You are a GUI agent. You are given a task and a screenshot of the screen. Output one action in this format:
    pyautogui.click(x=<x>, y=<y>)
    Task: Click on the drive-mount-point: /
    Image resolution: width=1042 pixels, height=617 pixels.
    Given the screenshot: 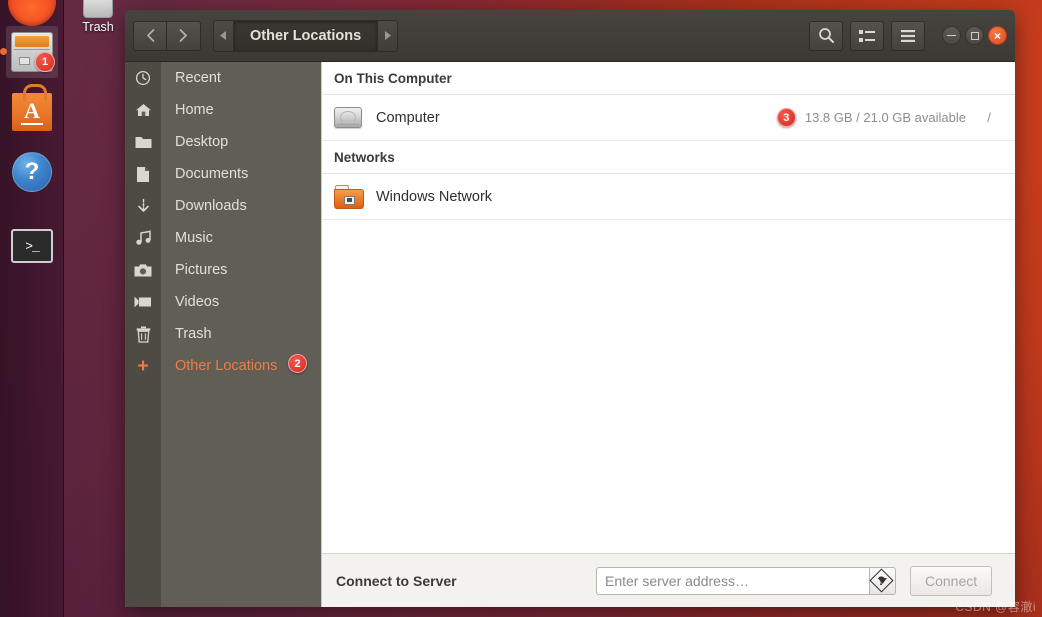 What is the action you would take?
    pyautogui.click(x=989, y=117)
    